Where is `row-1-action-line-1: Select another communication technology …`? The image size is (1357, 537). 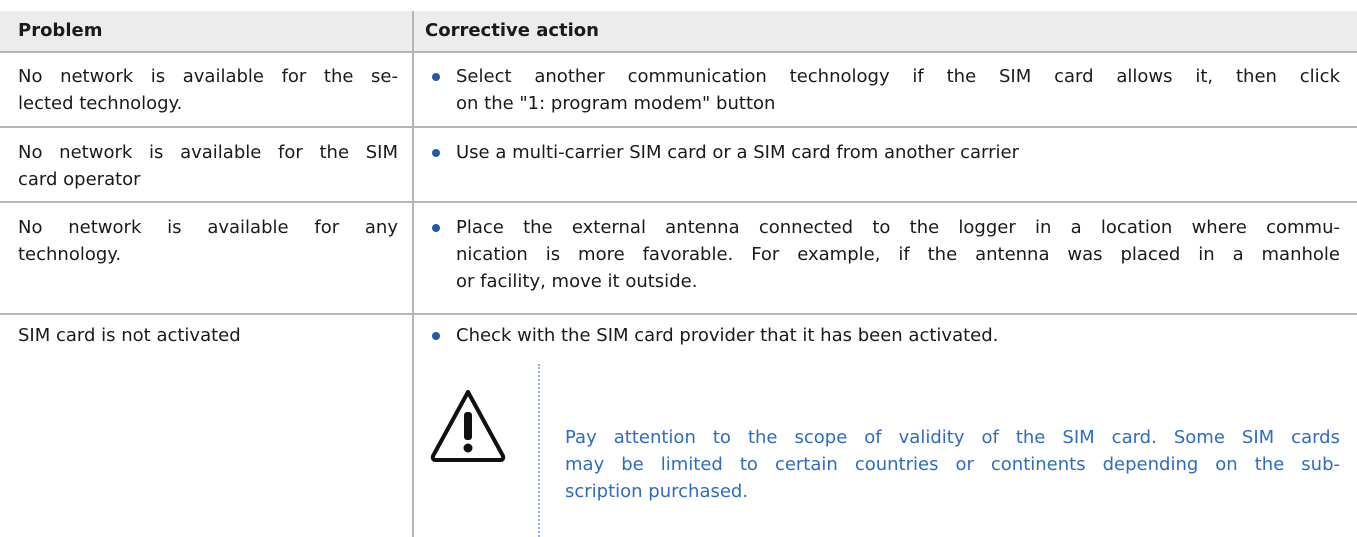
row-1-action-line-1: Select another communication technology … is located at coordinates (898, 76).